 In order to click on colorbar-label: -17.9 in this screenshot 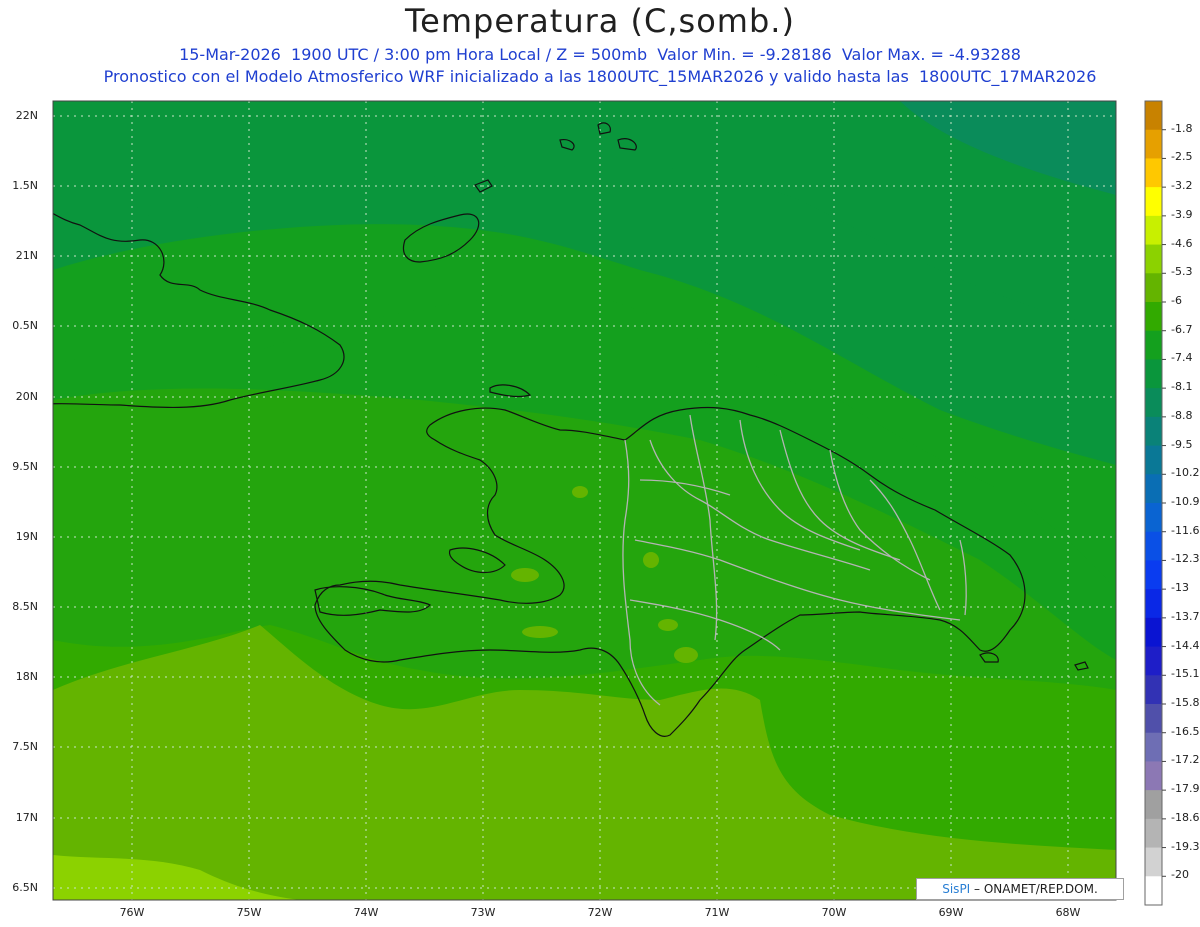, I will do `click(1185, 789)`.